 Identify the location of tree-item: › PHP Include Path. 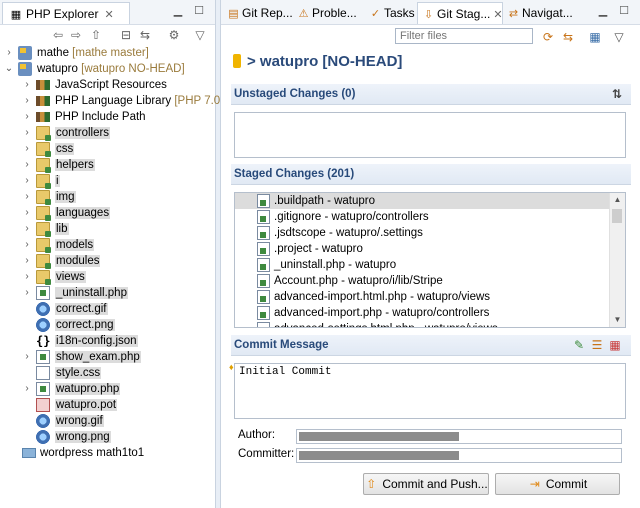
(107, 117).